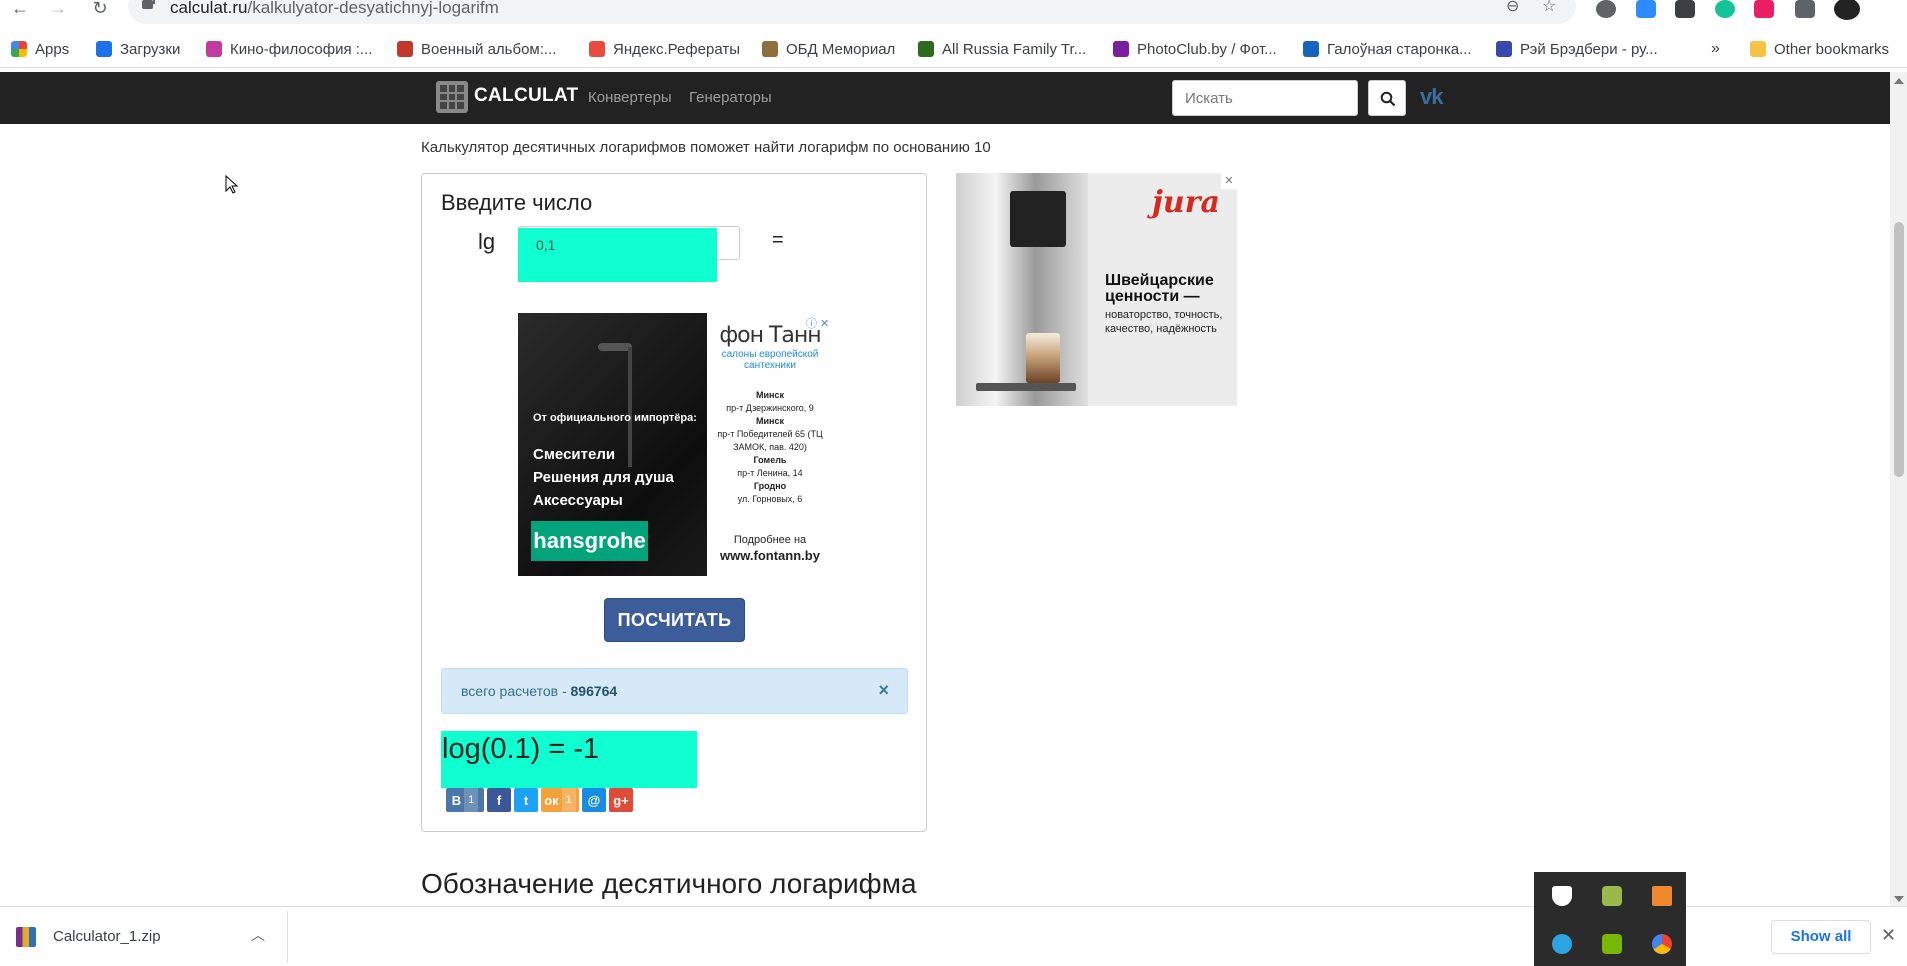  What do you see at coordinates (1662, 944) in the screenshot?
I see `chrome-icon` at bounding box center [1662, 944].